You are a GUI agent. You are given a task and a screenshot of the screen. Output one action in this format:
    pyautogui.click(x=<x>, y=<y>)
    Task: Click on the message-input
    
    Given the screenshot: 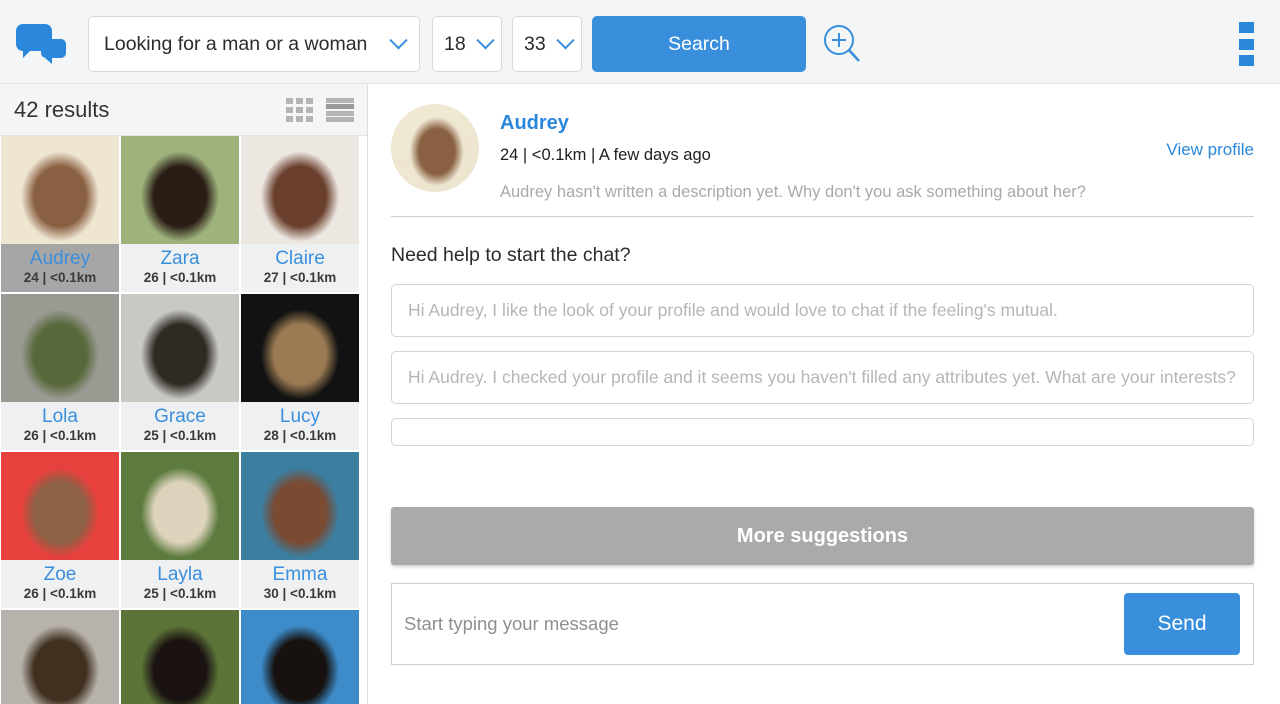 What is the action you would take?
    pyautogui.click(x=758, y=624)
    